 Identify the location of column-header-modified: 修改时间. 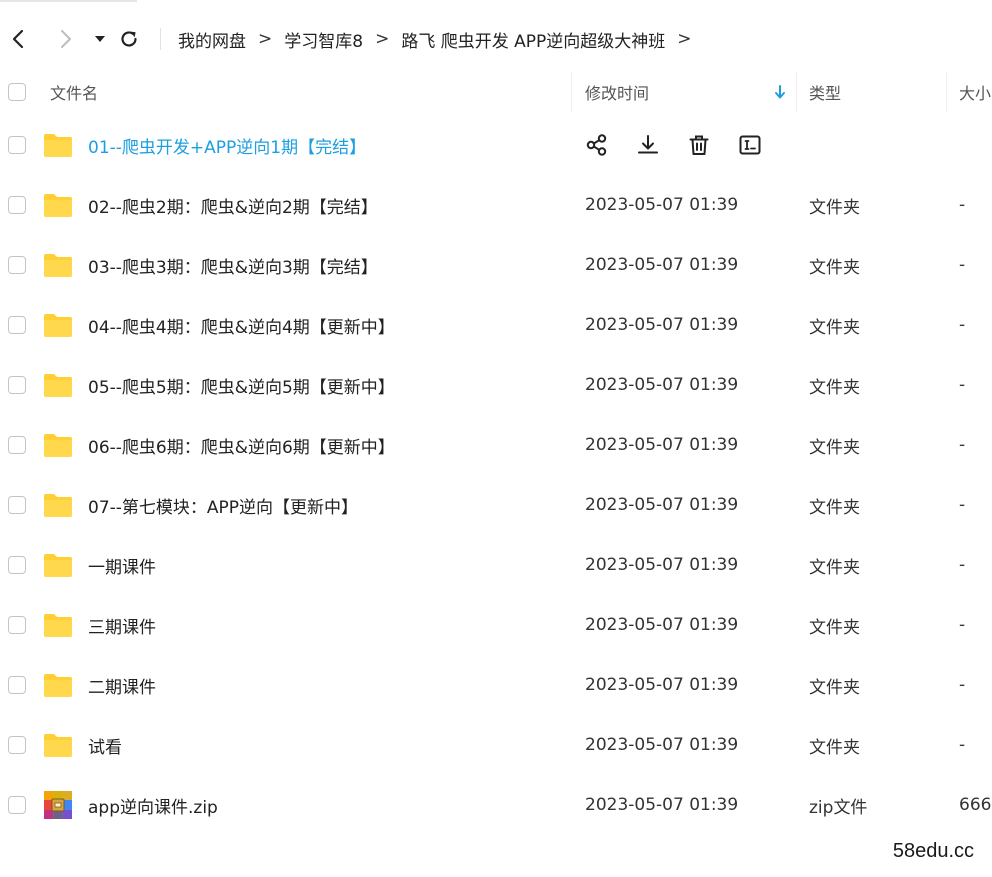
(617, 92).